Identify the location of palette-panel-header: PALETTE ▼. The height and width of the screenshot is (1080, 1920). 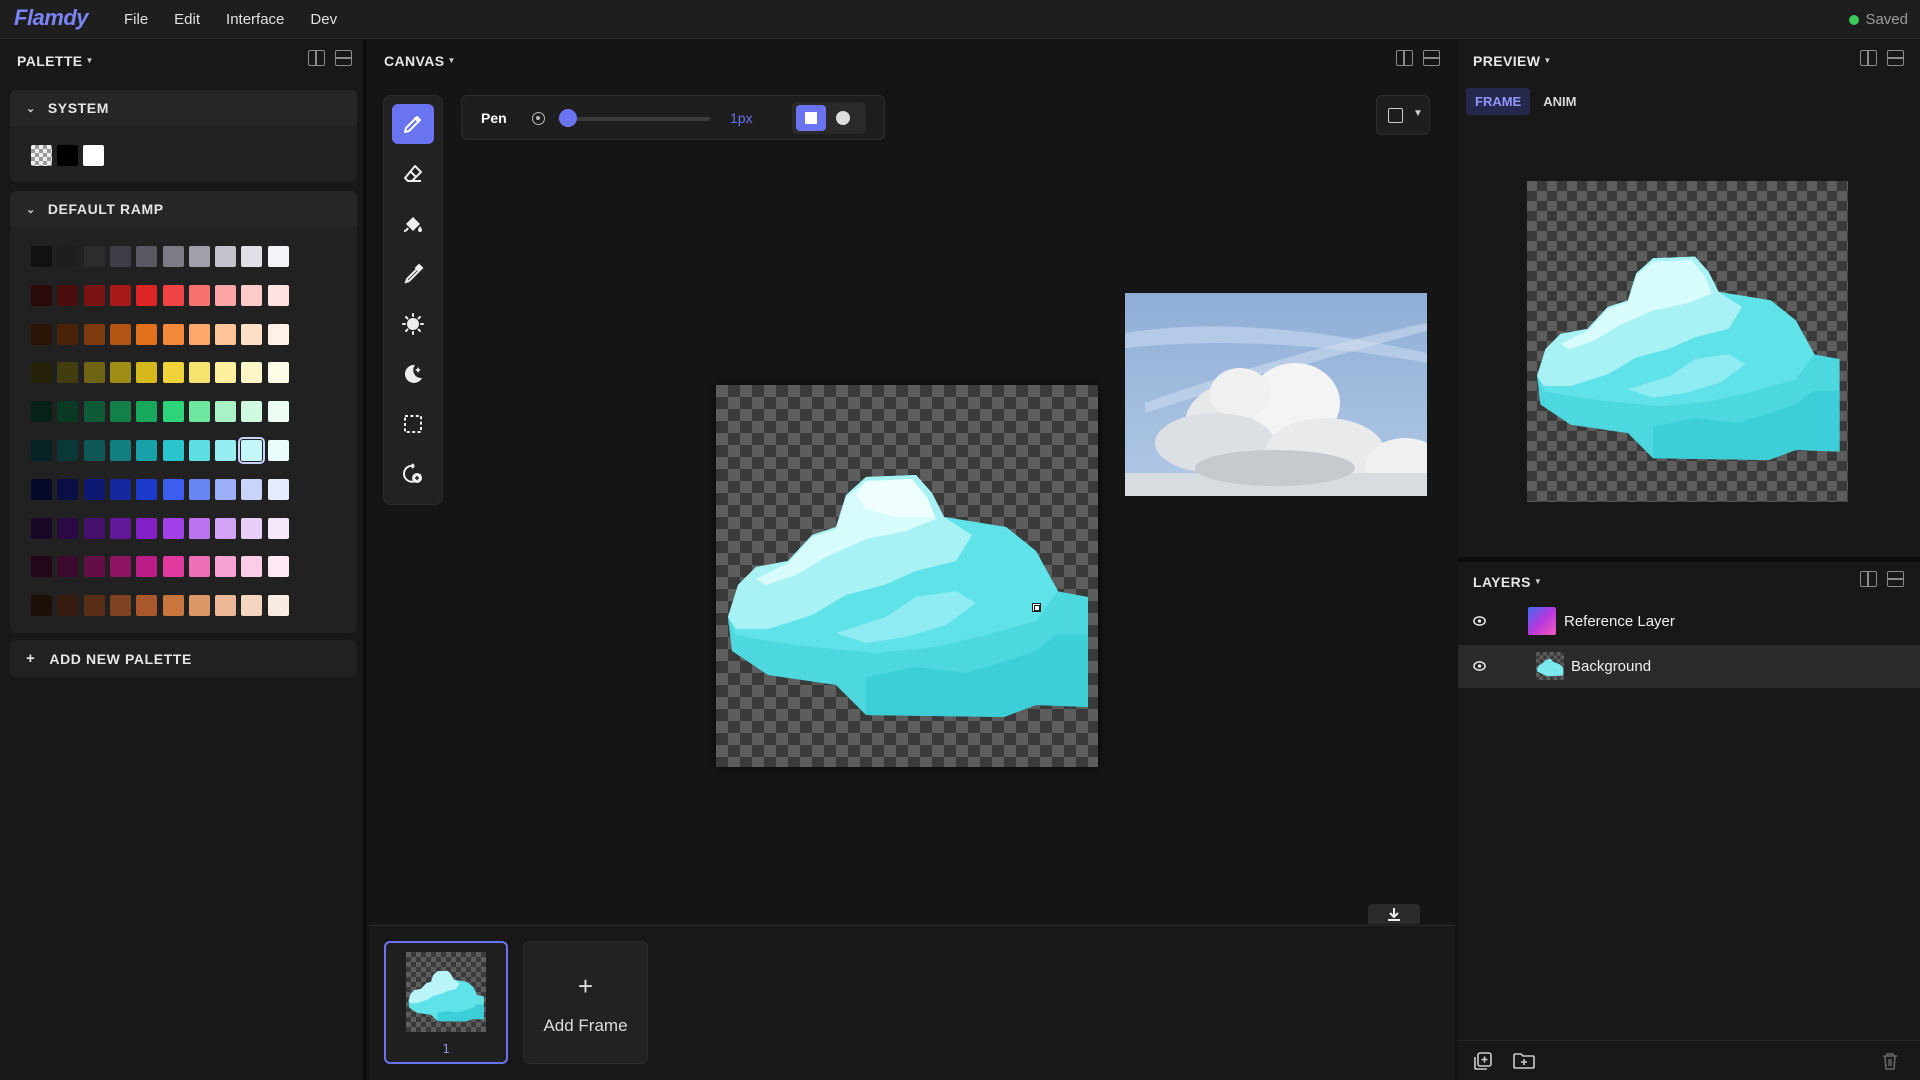
(55, 60).